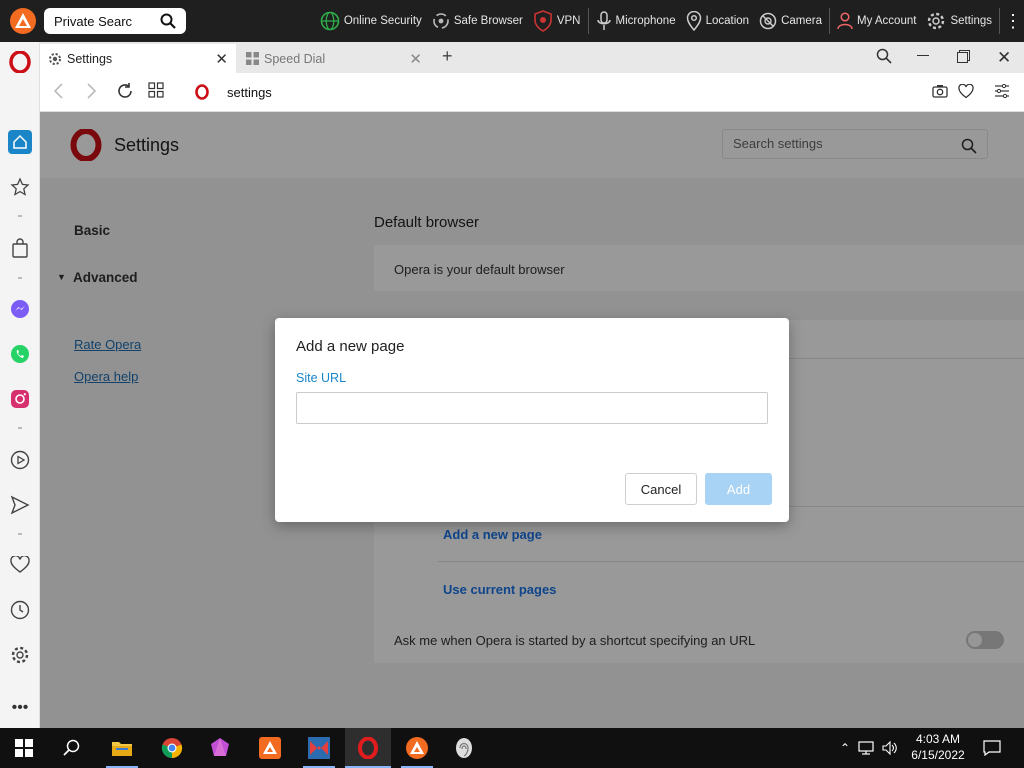 Image resolution: width=1024 pixels, height=768 pixels. I want to click on add-page-dialog: Add a new page Site URL Cancel Add, so click(532, 420).